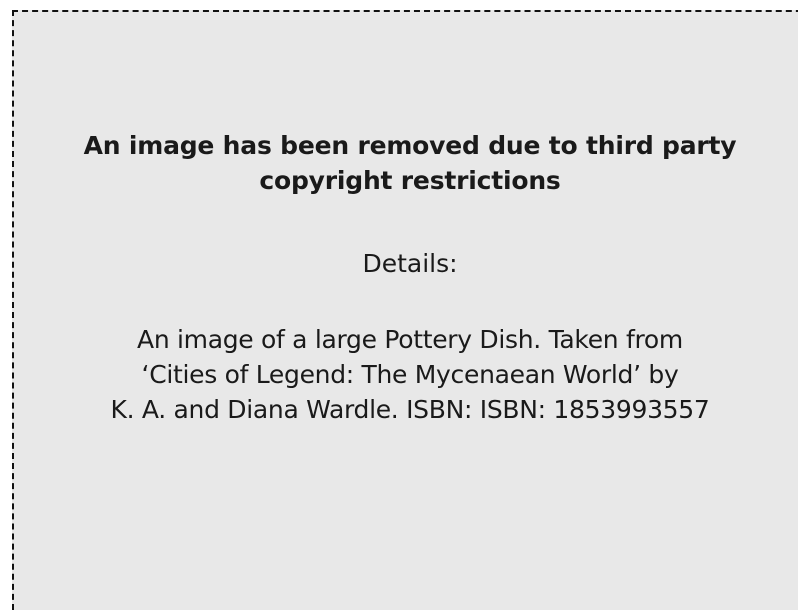 This screenshot has height=610, width=798. I want to click on notice-title-line-2: copyright restrictions, so click(410, 180).